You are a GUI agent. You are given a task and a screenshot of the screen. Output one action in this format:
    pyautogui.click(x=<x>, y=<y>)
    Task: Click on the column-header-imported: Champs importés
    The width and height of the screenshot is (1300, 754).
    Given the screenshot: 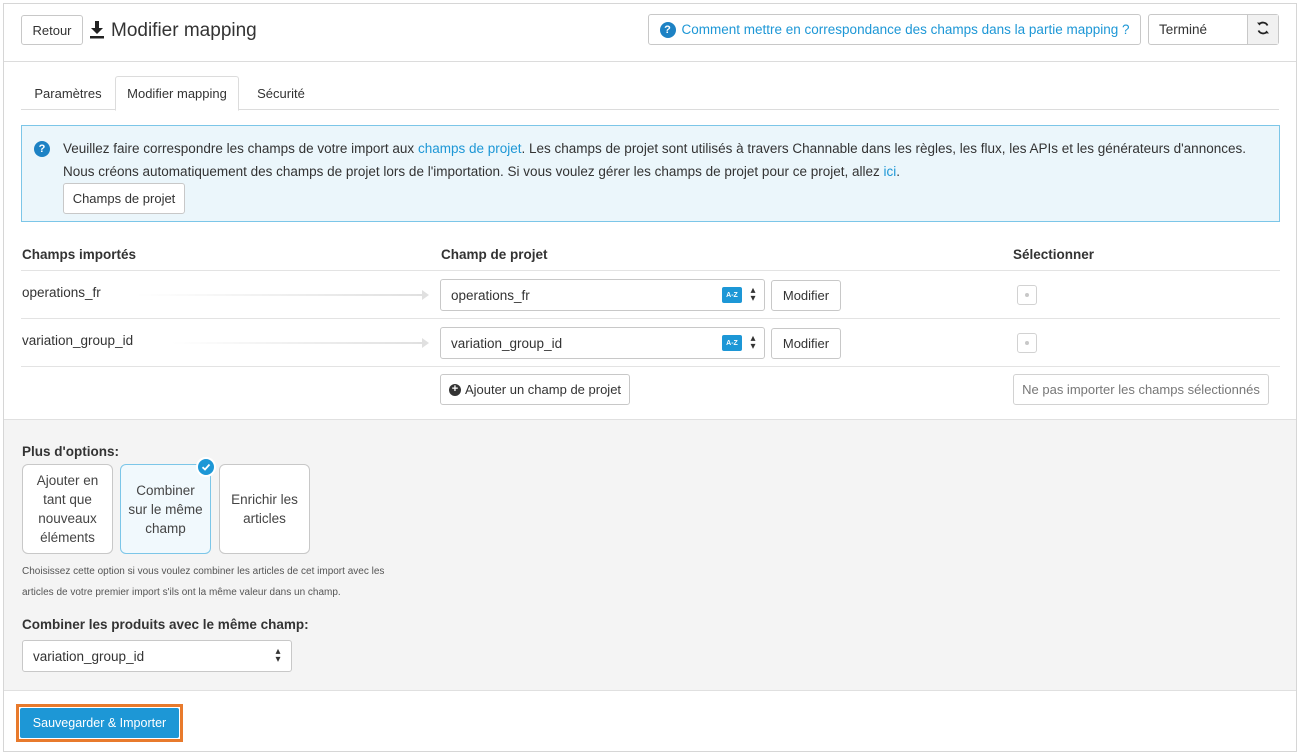 What is the action you would take?
    pyautogui.click(x=79, y=254)
    